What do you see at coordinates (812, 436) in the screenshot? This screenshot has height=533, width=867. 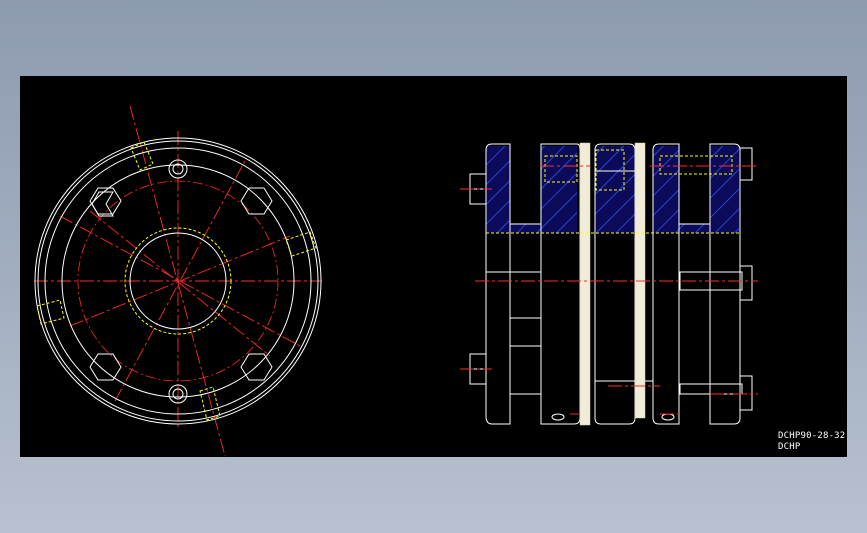 I see `drawing-title-code: DCHP90-28-32` at bounding box center [812, 436].